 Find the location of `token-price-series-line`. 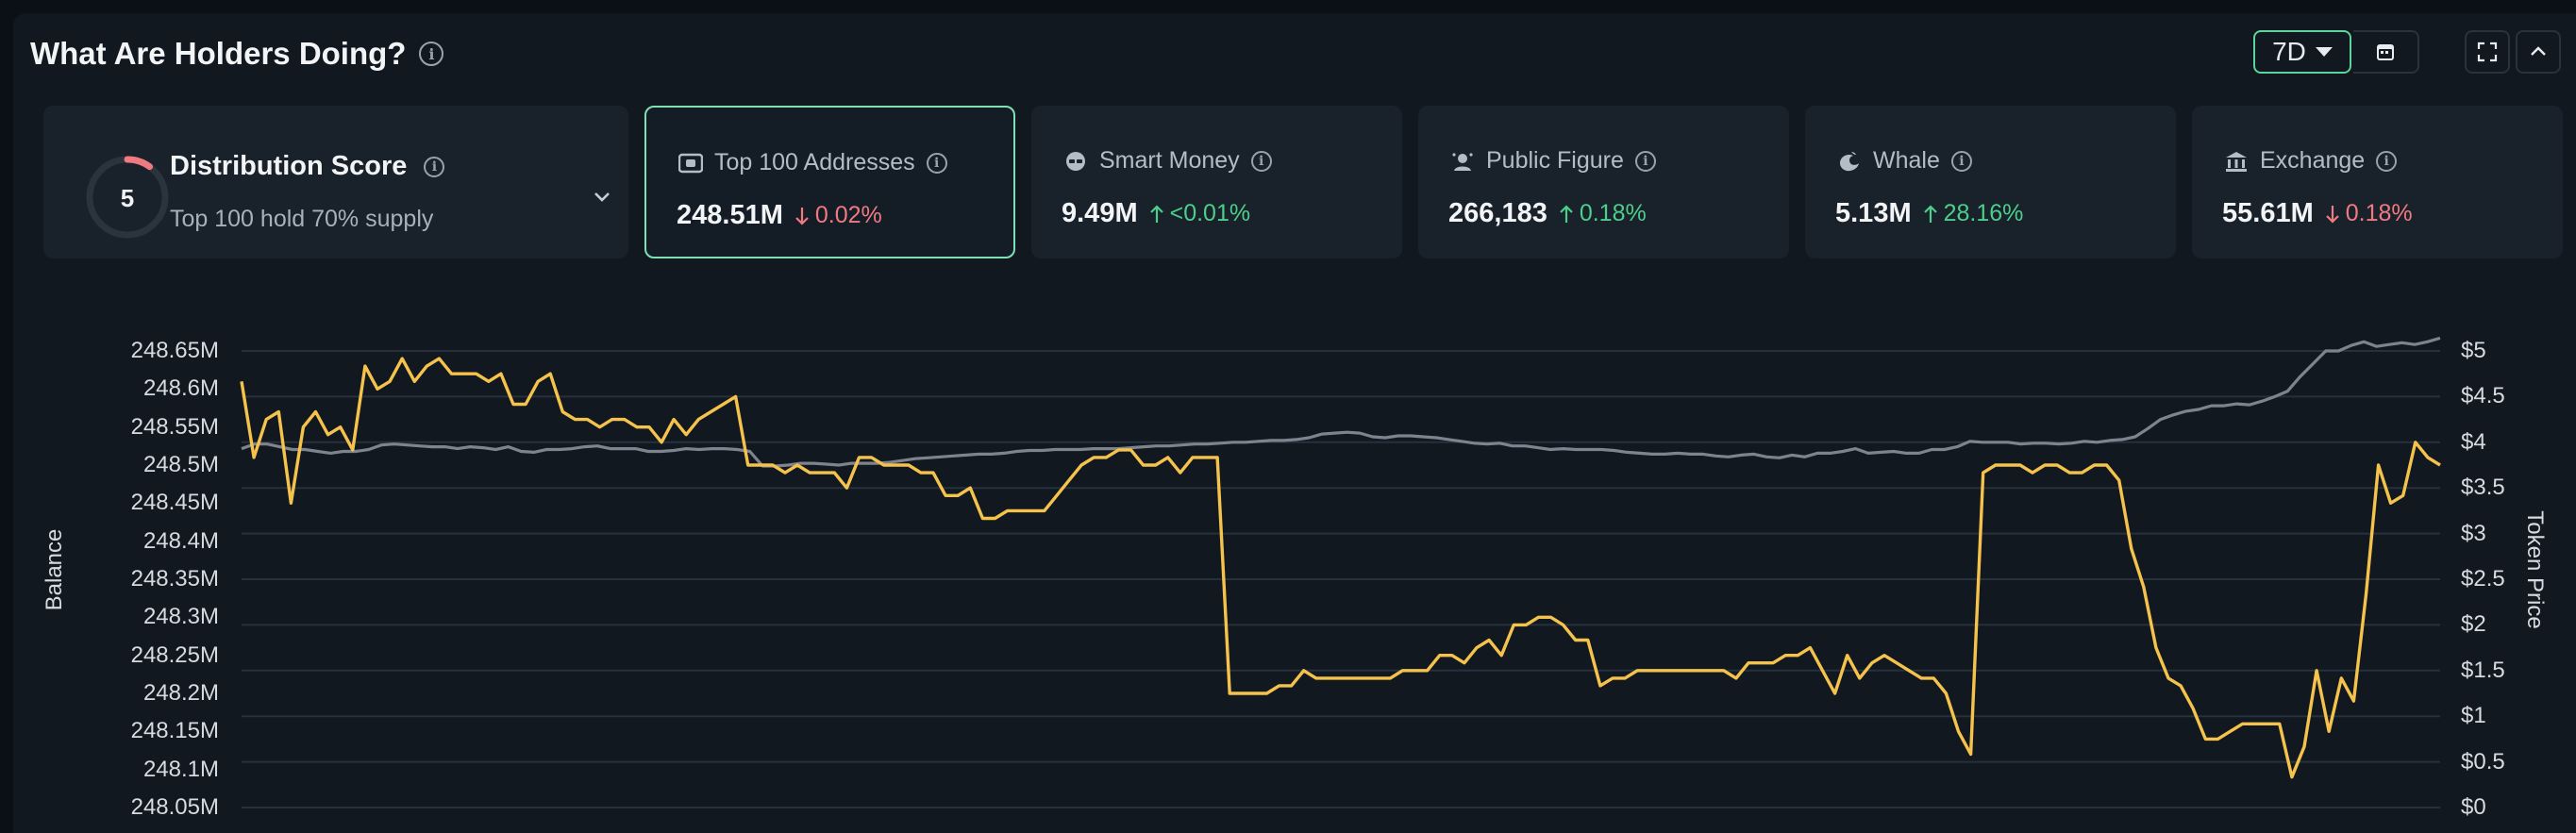

token-price-series-line is located at coordinates (1341, 402).